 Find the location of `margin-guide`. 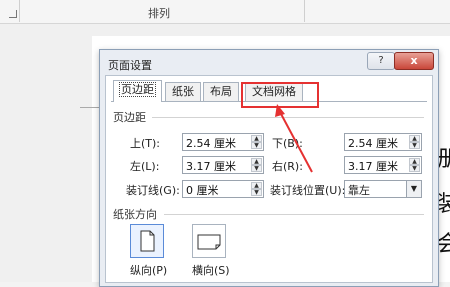

margin-guide is located at coordinates (90, 107).